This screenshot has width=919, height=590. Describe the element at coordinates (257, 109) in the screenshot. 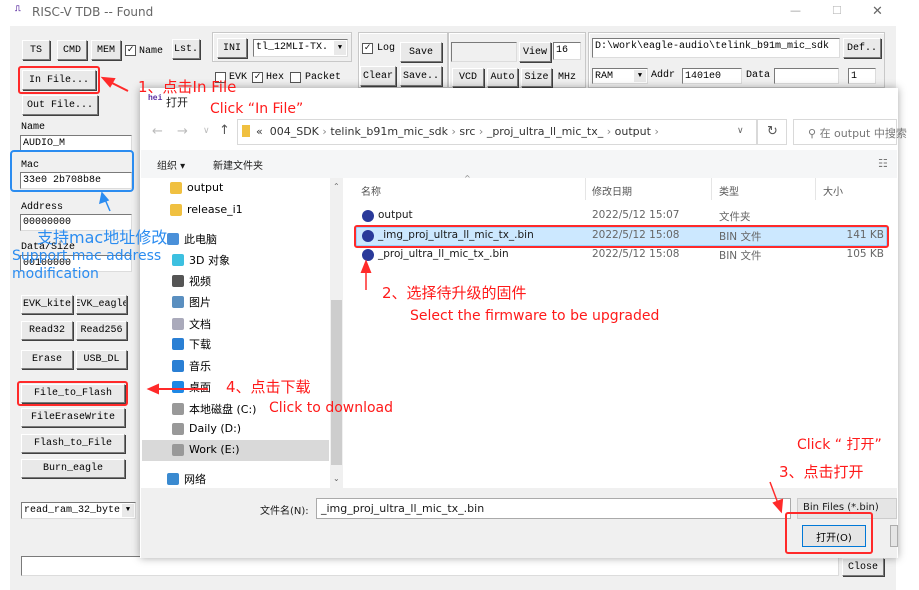

I see `step1-en: Click “In File”` at that location.